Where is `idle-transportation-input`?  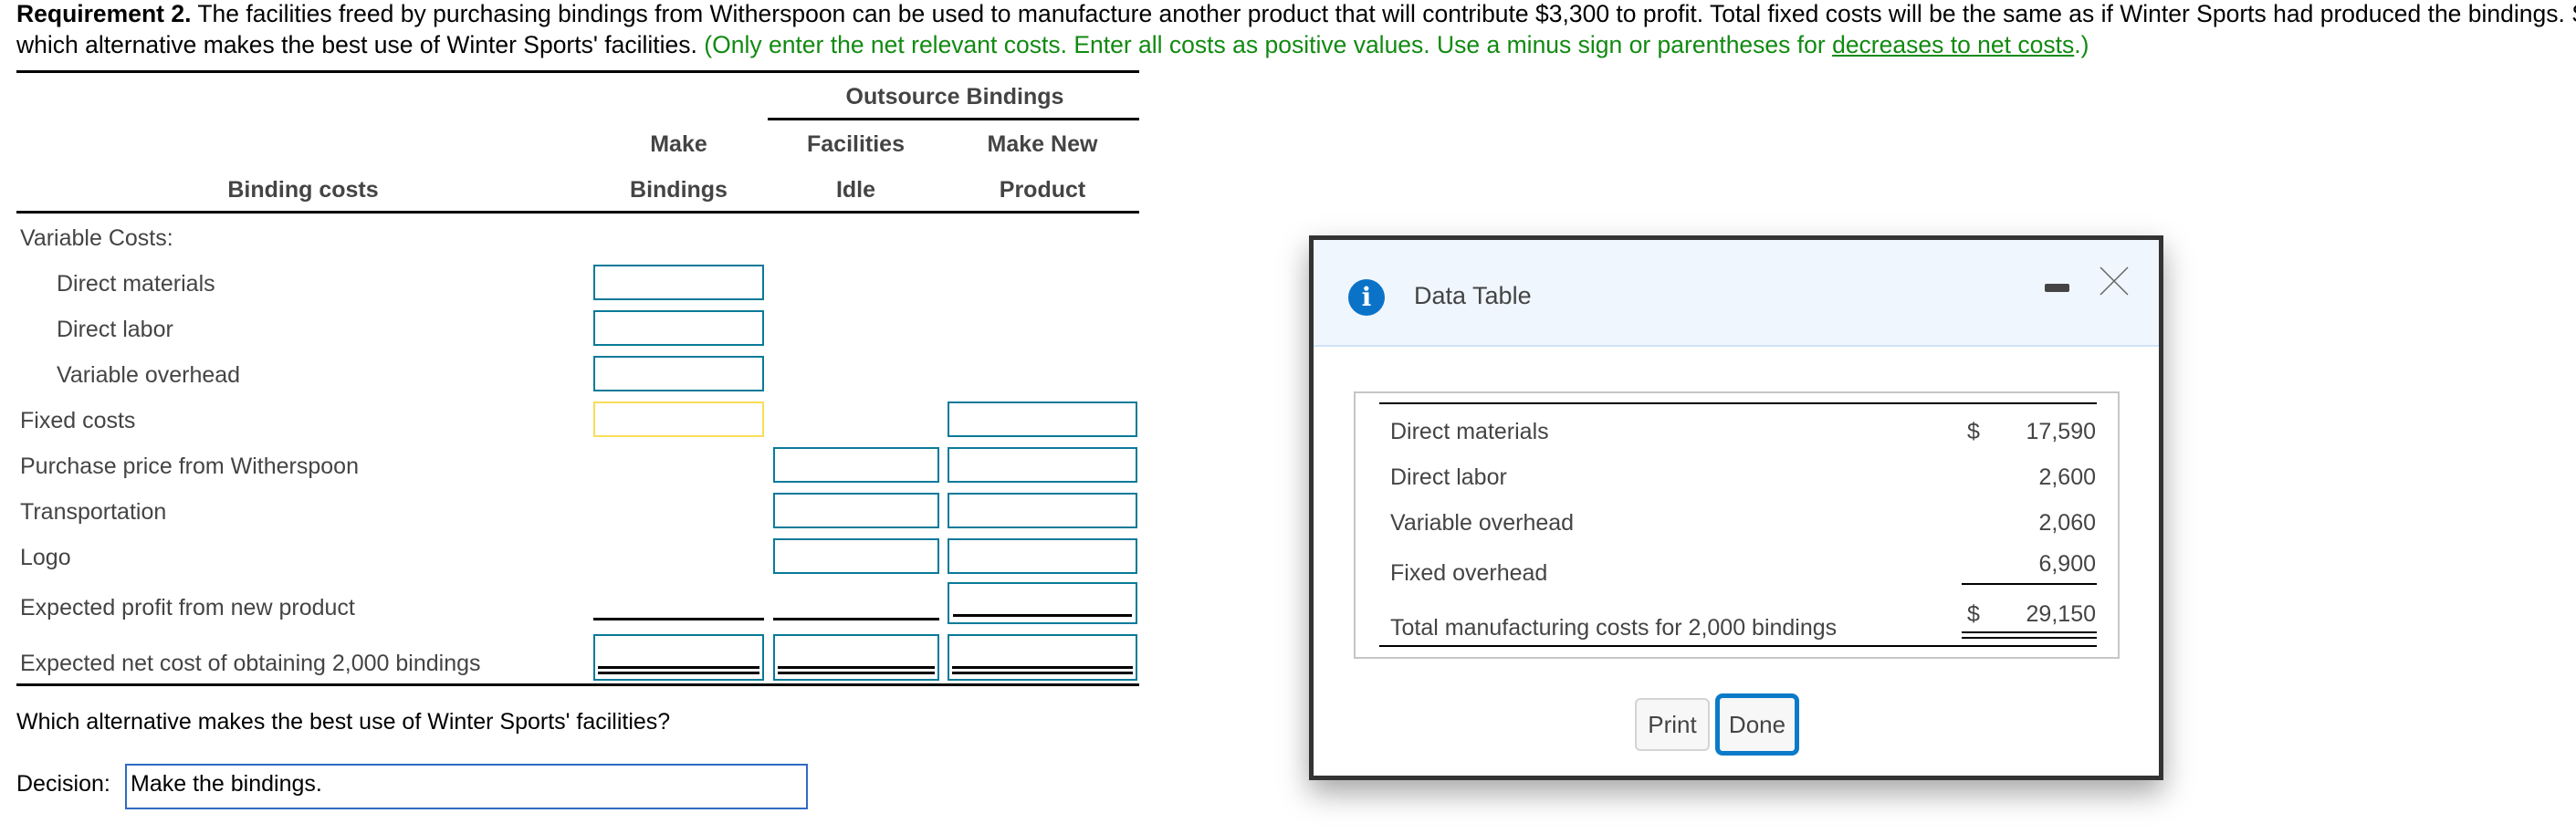 idle-transportation-input is located at coordinates (856, 510).